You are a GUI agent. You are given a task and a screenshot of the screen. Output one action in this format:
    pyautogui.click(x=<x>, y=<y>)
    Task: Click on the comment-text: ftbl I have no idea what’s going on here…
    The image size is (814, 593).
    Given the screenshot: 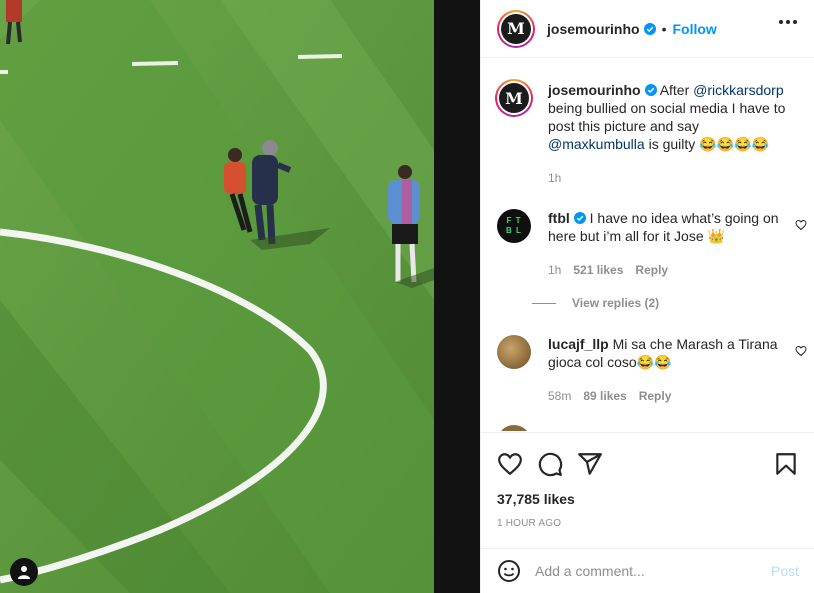 What is the action you would take?
    pyautogui.click(x=670, y=227)
    